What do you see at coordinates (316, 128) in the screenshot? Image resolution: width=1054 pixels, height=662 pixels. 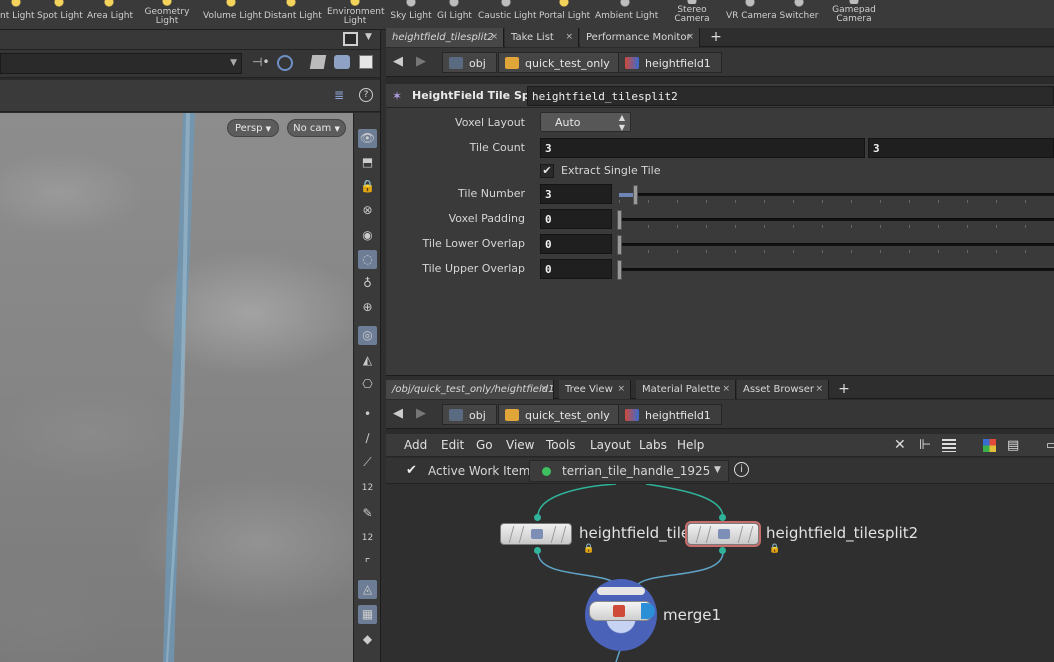 I see `camera-menu: No cam ▼` at bounding box center [316, 128].